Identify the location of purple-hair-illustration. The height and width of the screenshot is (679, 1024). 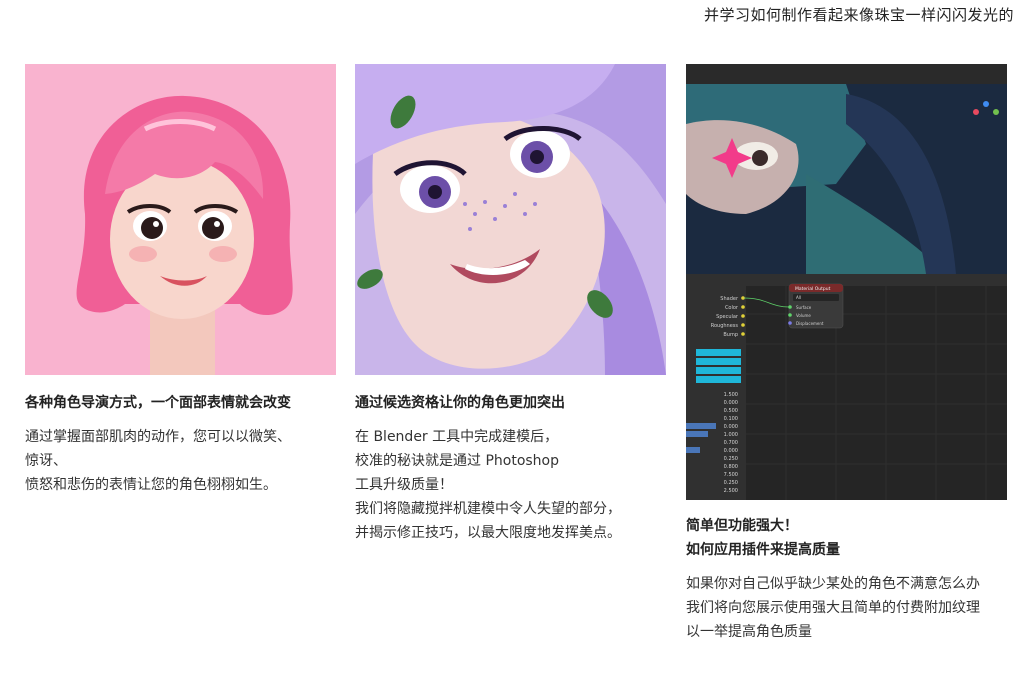
(510, 219).